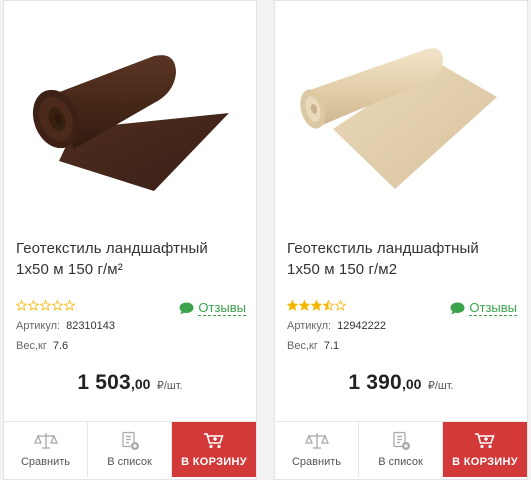 The image size is (531, 480). What do you see at coordinates (398, 118) in the screenshot?
I see `beige-roll-illustration` at bounding box center [398, 118].